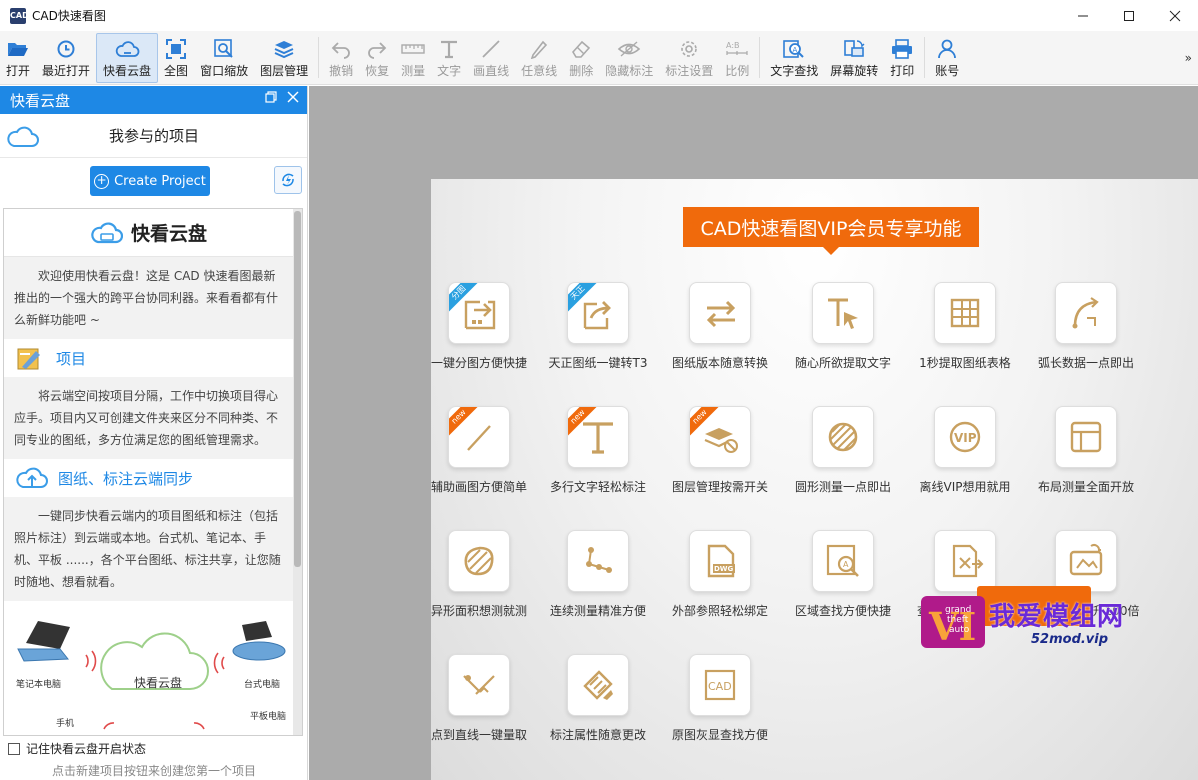  I want to click on vip-feature-item: CAD 原图灰显查找方便, so click(720, 698).